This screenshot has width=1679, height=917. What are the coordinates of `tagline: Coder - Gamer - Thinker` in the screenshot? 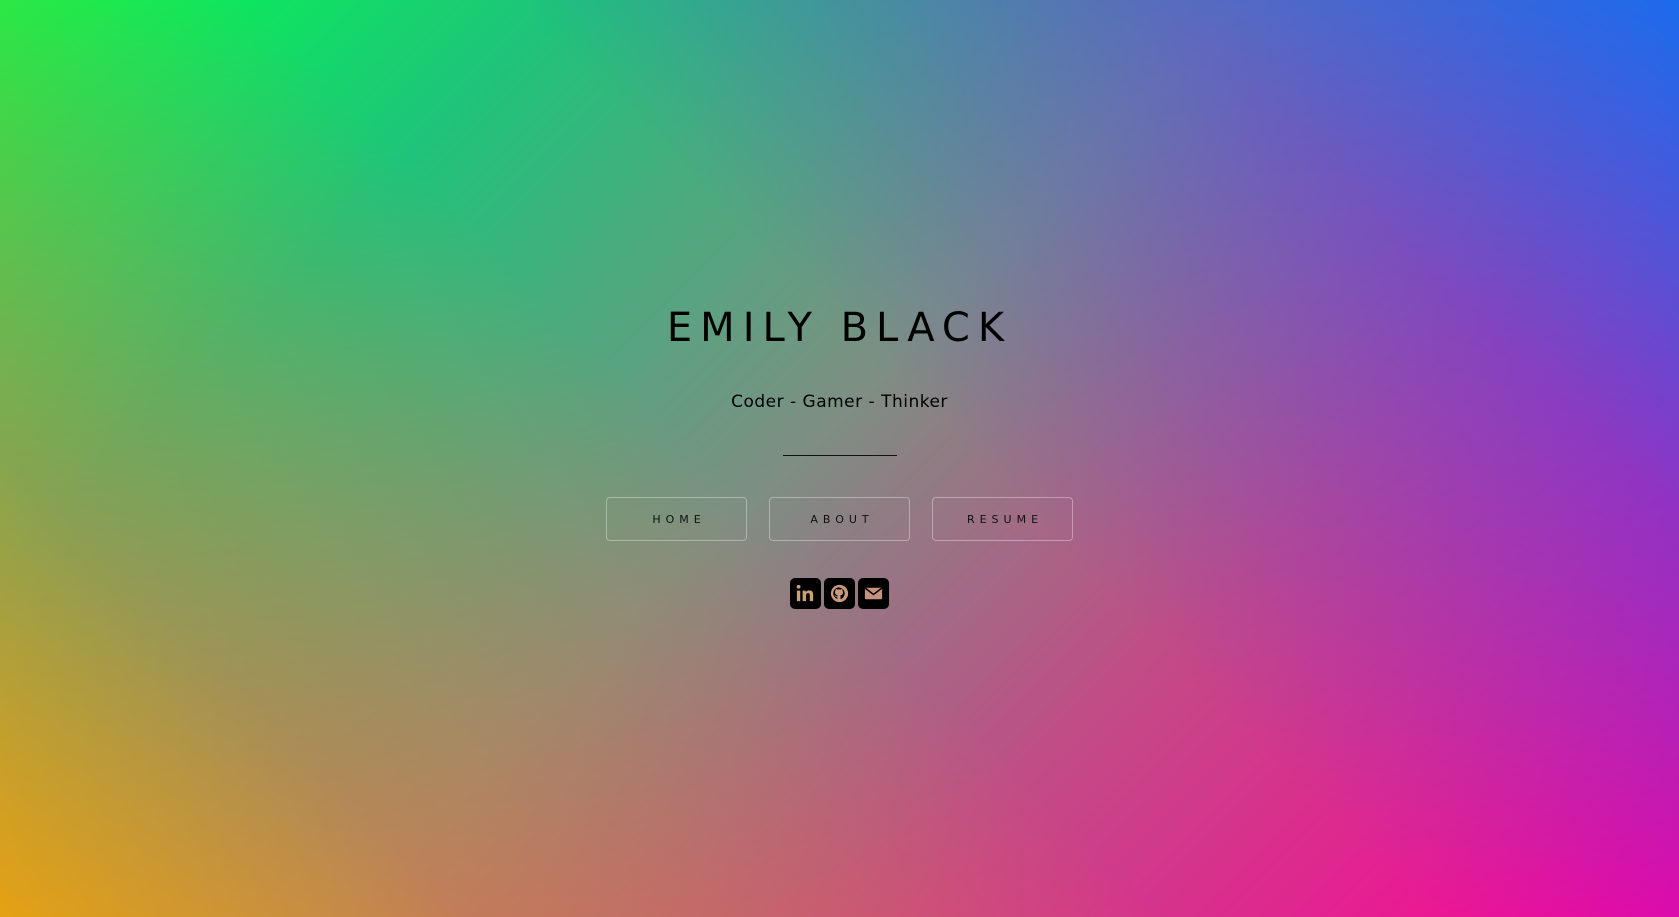 It's located at (839, 402).